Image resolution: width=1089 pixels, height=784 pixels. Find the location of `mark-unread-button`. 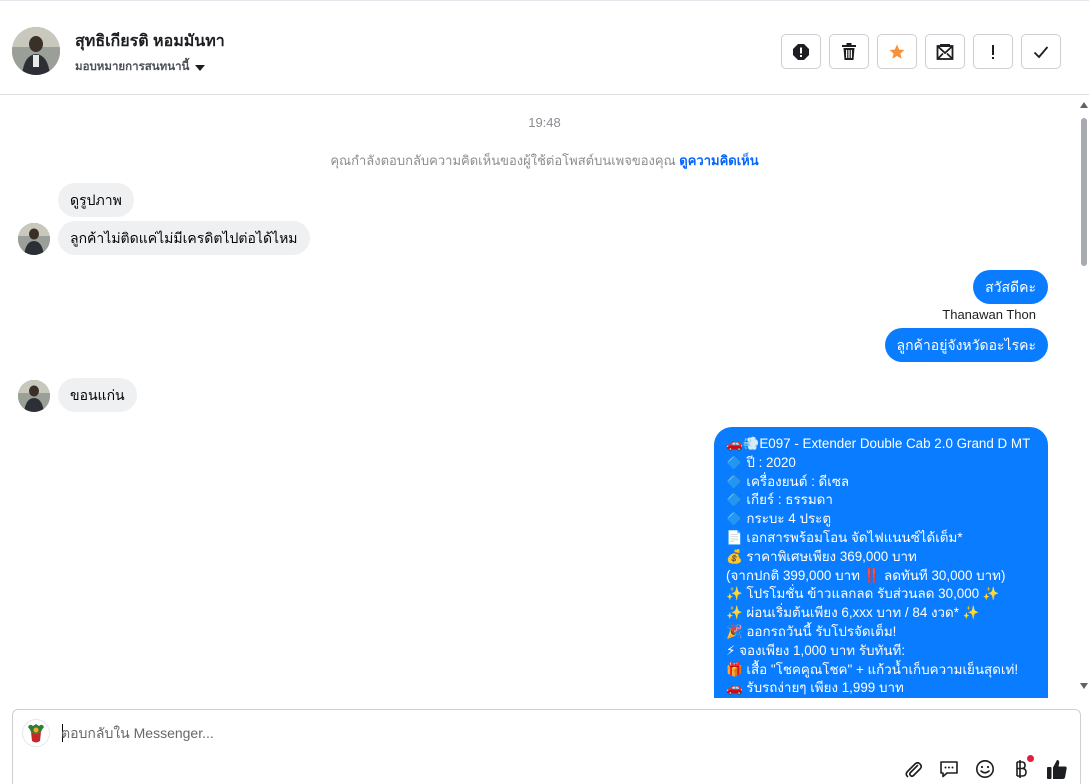

mark-unread-button is located at coordinates (945, 51).